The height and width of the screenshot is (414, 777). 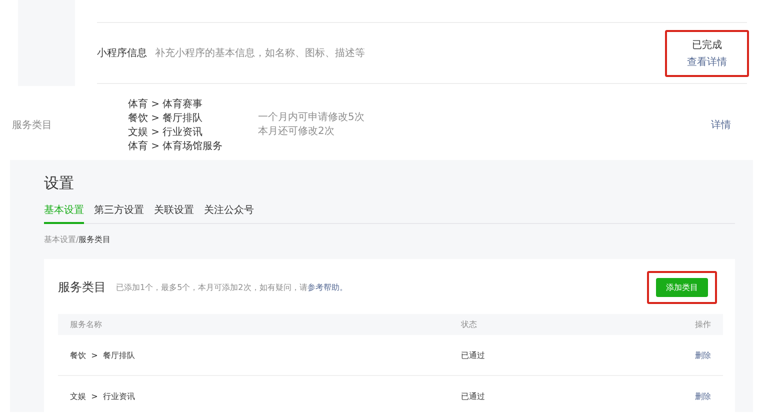 What do you see at coordinates (32, 125) in the screenshot?
I see `row-label: 服务类目` at bounding box center [32, 125].